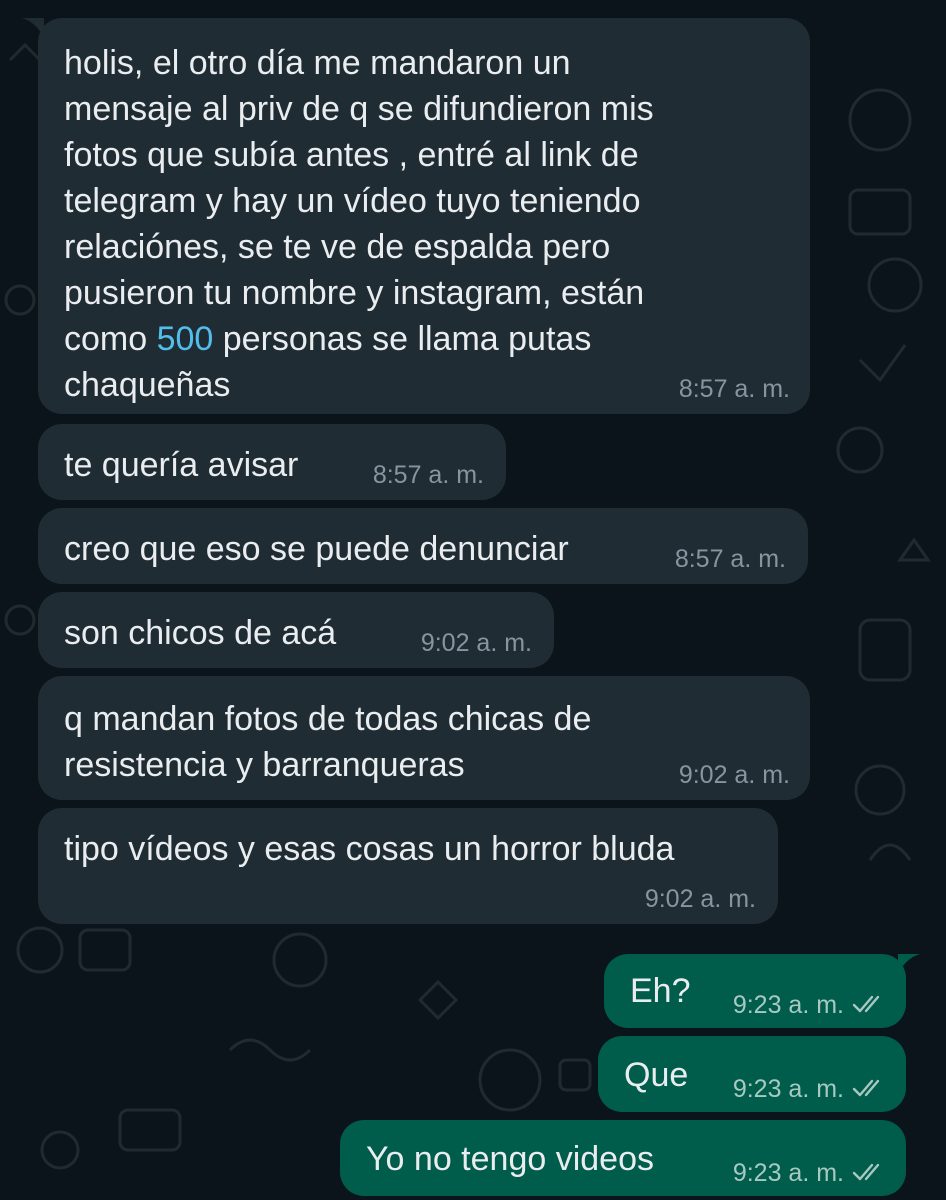 The width and height of the screenshot is (946, 1200). Describe the element at coordinates (623, 1158) in the screenshot. I see `outgoing-message: Yo no tengo videos 9:23 a. m.` at that location.